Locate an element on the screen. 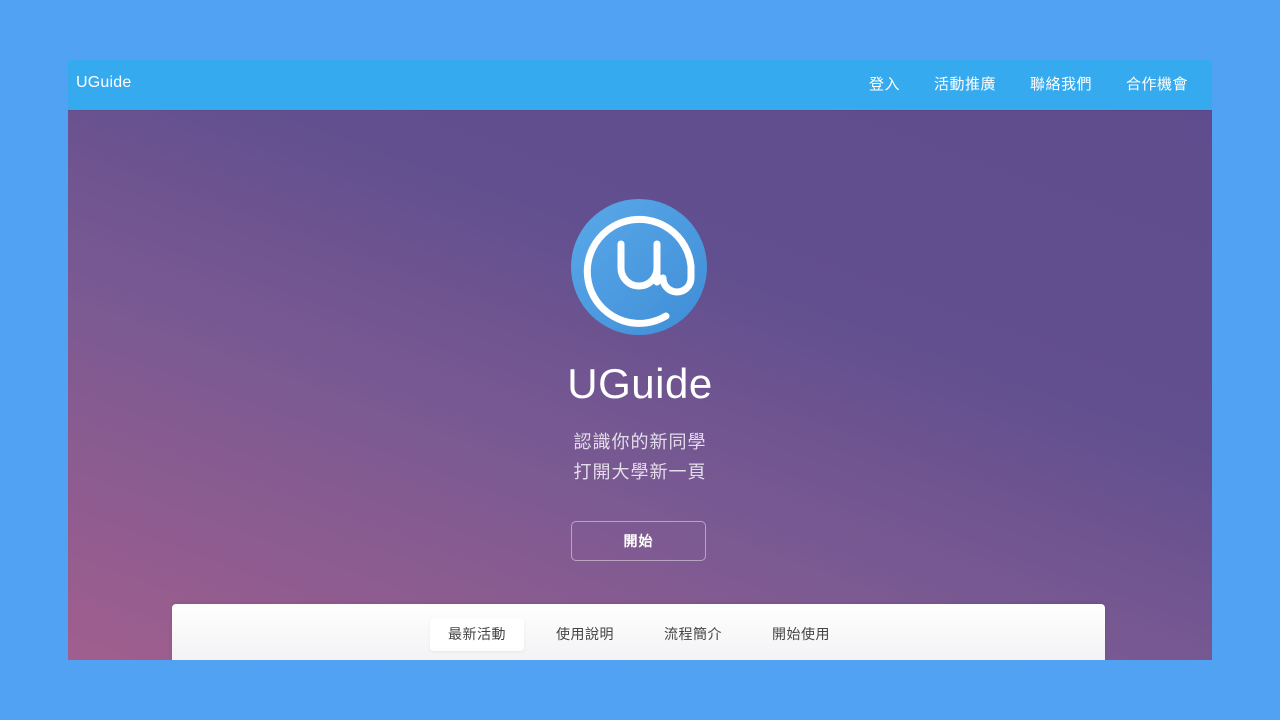 This screenshot has width=1280, height=720. tab-bar: 最新活動 使用說明 流程簡介 開始使用 is located at coordinates (638, 632).